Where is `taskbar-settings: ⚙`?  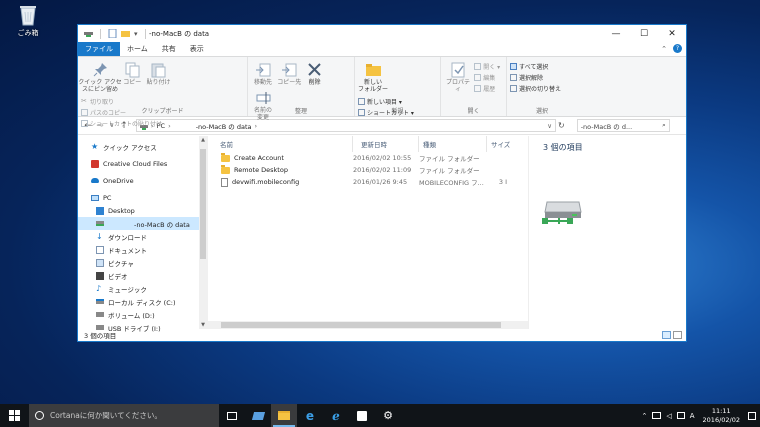 taskbar-settings: ⚙ is located at coordinates (388, 415).